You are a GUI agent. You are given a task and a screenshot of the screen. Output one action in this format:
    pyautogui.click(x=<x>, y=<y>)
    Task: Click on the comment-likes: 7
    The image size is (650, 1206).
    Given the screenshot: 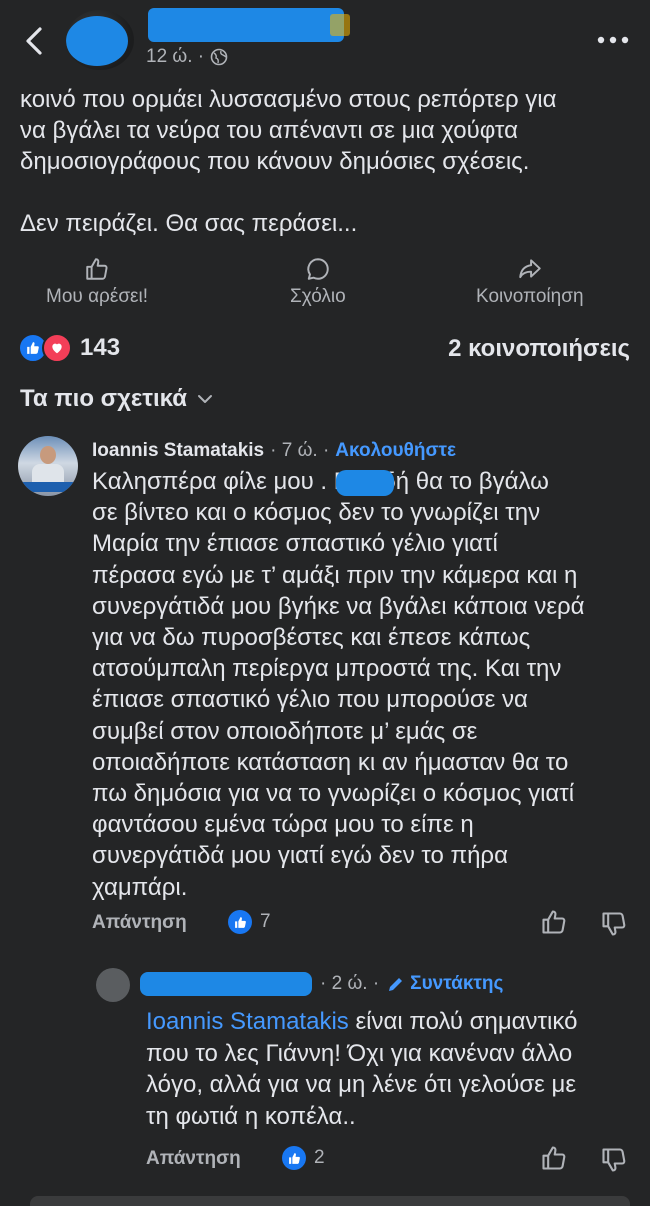 What is the action you would take?
    pyautogui.click(x=249, y=922)
    